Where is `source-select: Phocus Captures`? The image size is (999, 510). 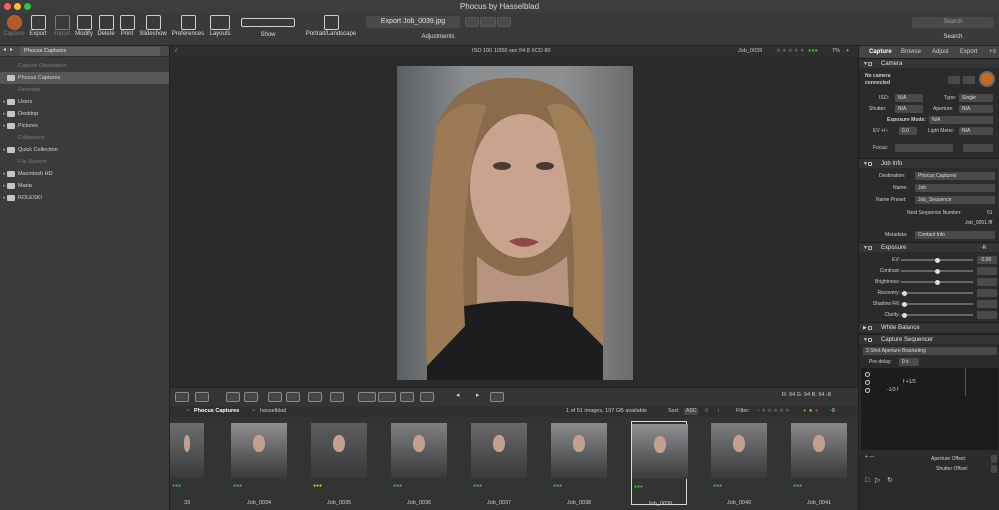
source-select: Phocus Captures is located at coordinates (90, 51).